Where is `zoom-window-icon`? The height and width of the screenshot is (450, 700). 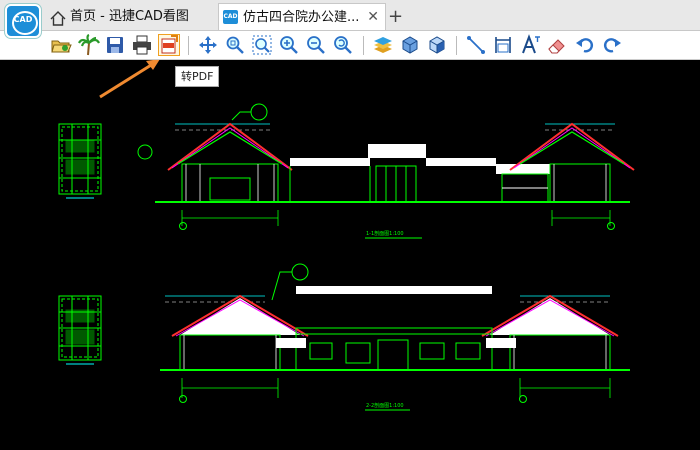 zoom-window-icon is located at coordinates (235, 45).